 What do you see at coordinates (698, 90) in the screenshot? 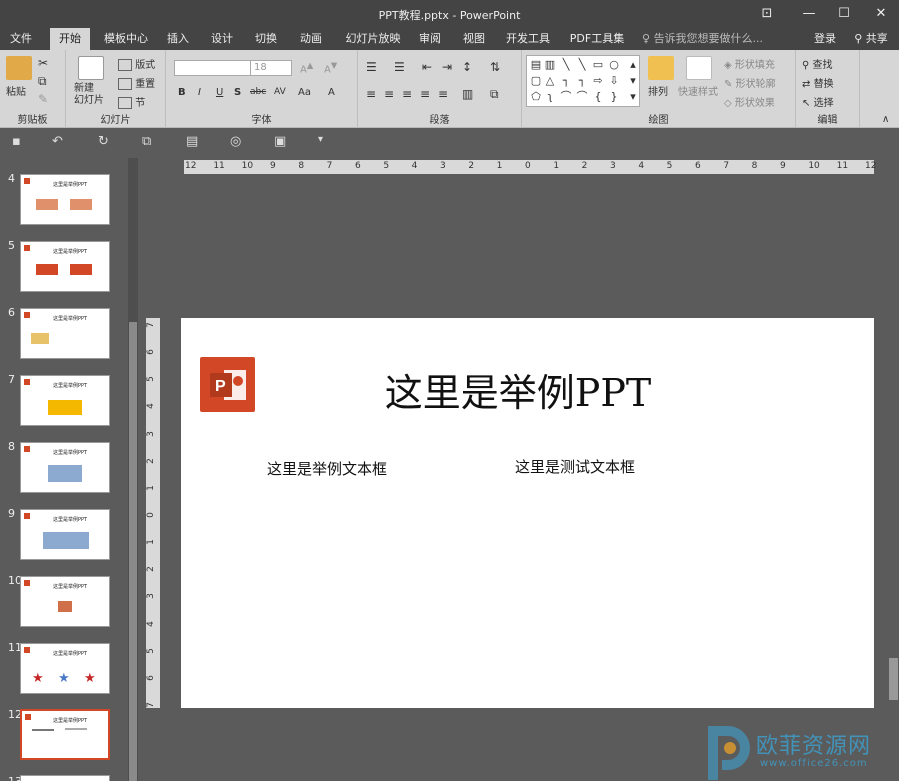
I see `quick-styles-button: 快速样式` at bounding box center [698, 90].